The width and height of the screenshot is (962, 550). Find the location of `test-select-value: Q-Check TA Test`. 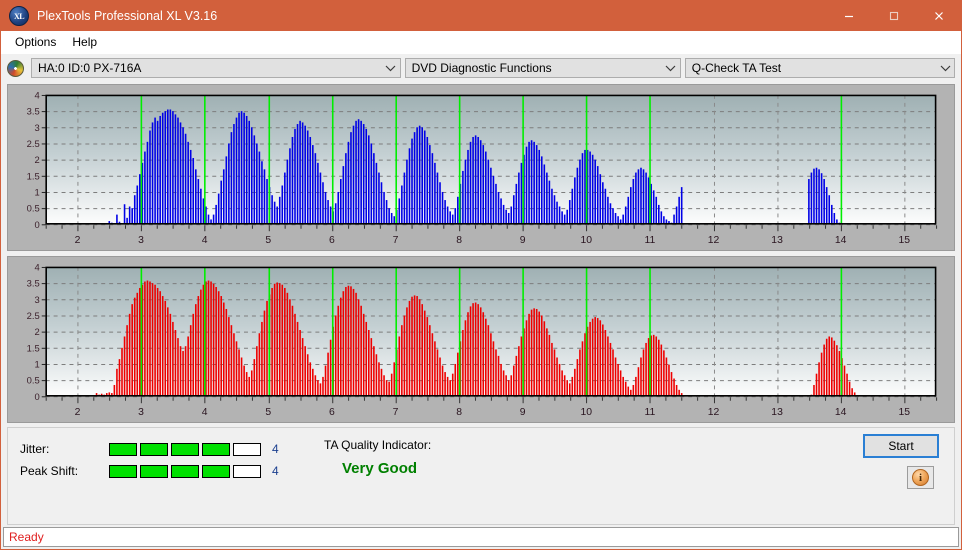

test-select-value: Q-Check TA Test is located at coordinates (736, 68).